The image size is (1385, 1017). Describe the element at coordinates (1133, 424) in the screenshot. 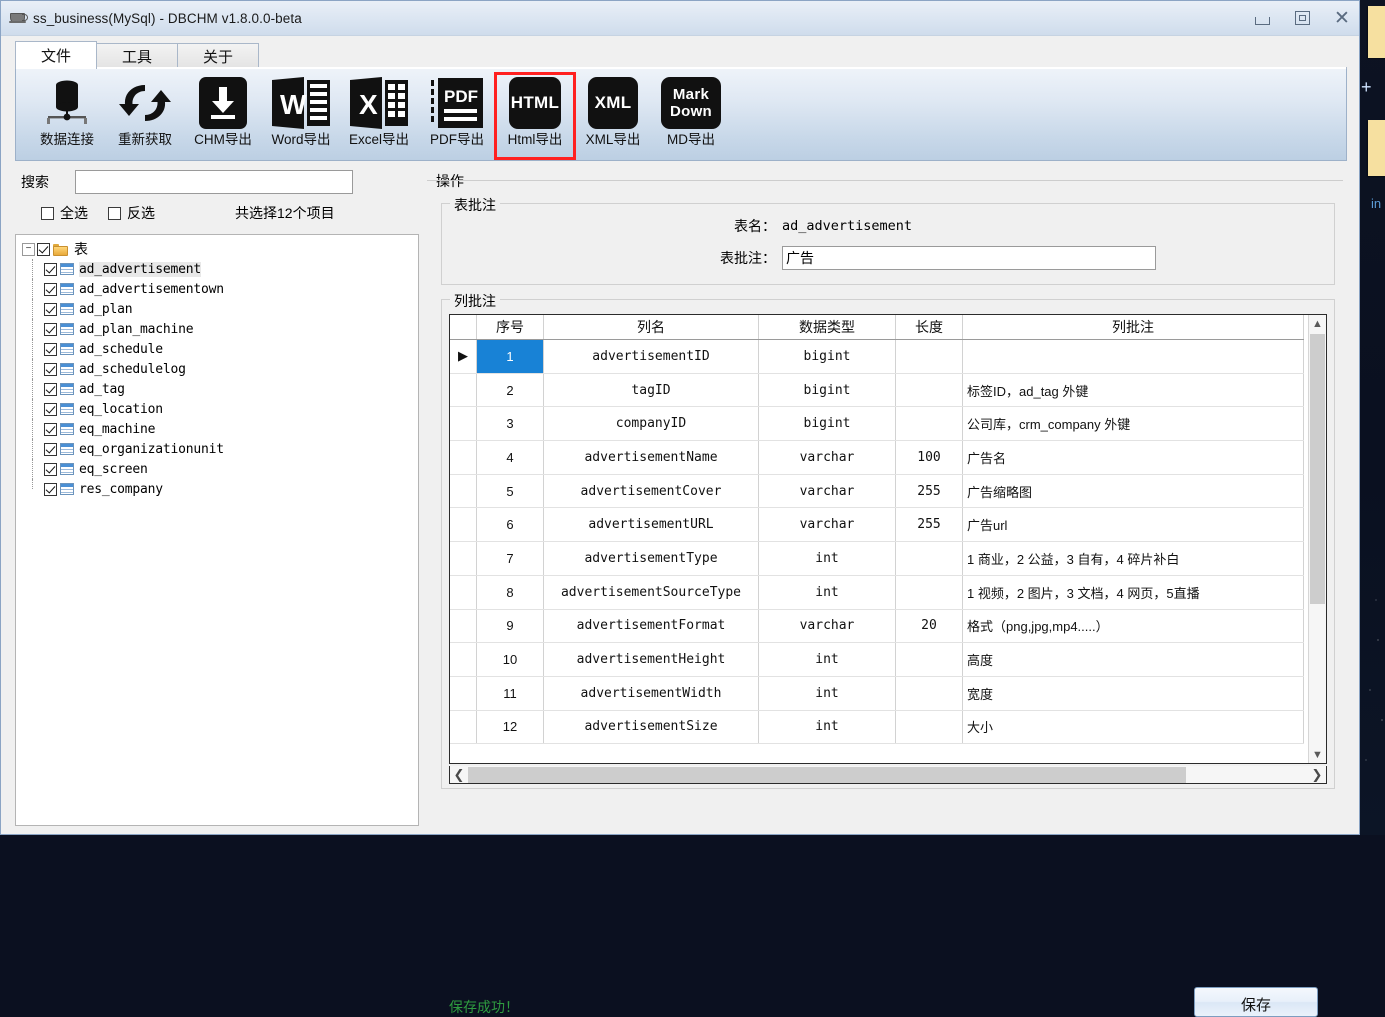

I see `cell-comment: 公司库，crm_company 外键` at that location.